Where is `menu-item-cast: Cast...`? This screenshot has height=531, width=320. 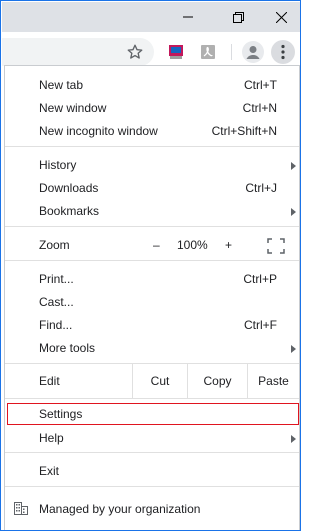
menu-item-cast: Cast... is located at coordinates (152, 302).